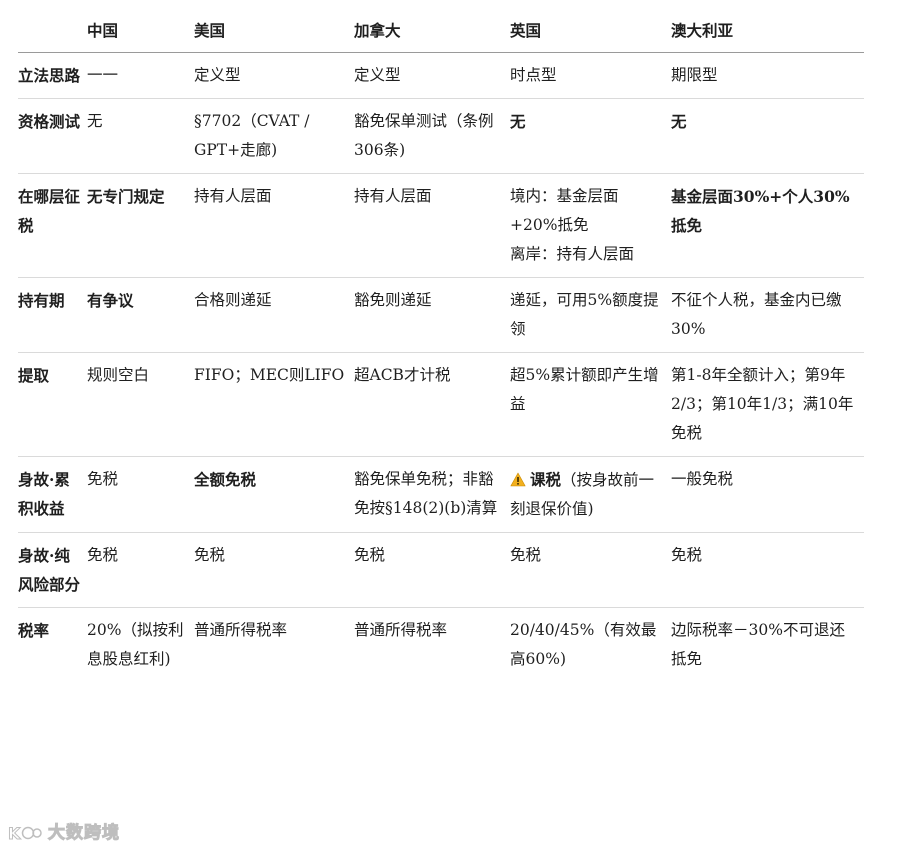 This screenshot has width=900, height=853. I want to click on cell-australia: 无, so click(679, 121).